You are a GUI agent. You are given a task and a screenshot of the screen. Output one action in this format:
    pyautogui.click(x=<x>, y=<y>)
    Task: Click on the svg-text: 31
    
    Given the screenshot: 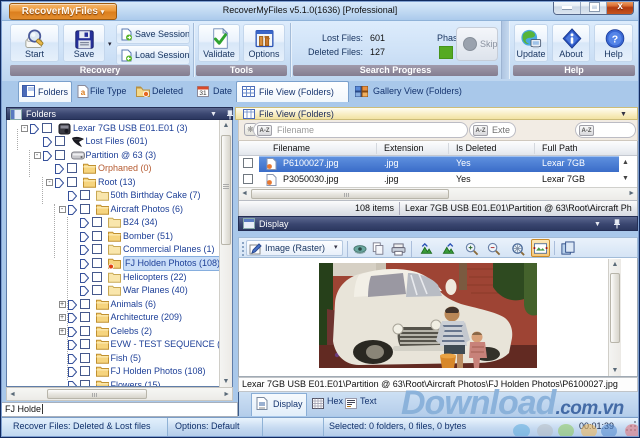 What is the action you would take?
    pyautogui.click(x=203, y=93)
    